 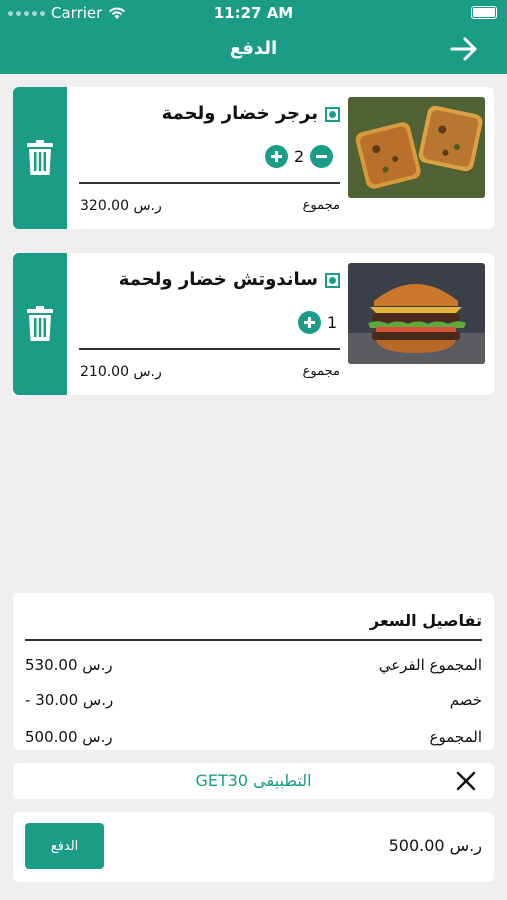 I want to click on burger-photo-icon, so click(x=416, y=313).